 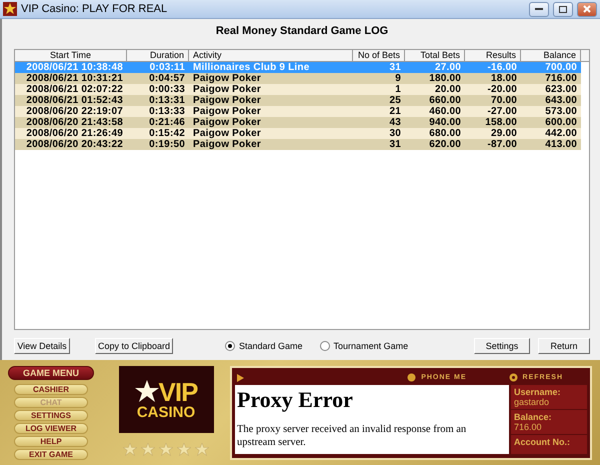 What do you see at coordinates (51, 389) in the screenshot?
I see `menu-item: CASHIER` at bounding box center [51, 389].